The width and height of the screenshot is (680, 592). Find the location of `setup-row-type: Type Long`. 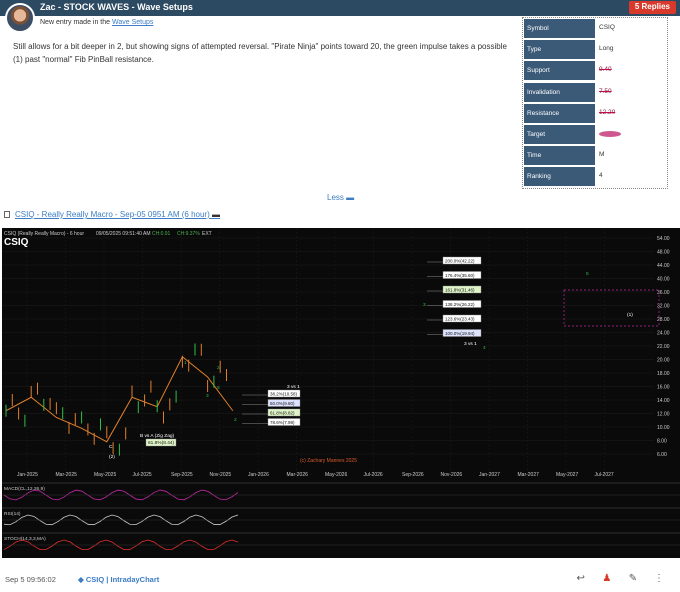

setup-row-type: Type Long is located at coordinates (595, 50).